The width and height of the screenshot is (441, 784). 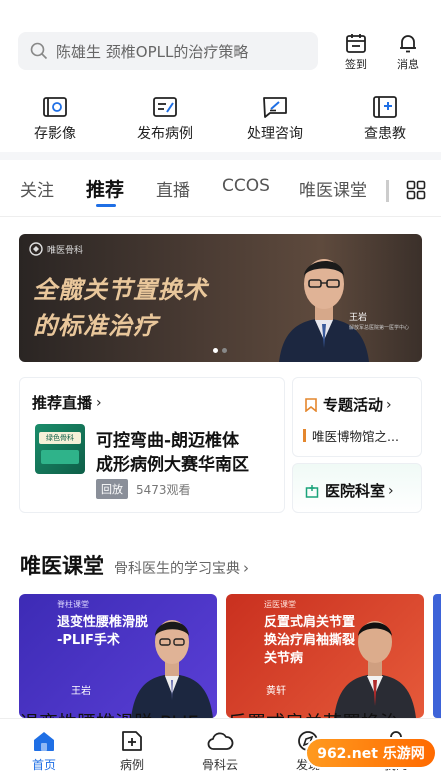 What do you see at coordinates (44, 741) in the screenshot?
I see `home-icon` at bounding box center [44, 741].